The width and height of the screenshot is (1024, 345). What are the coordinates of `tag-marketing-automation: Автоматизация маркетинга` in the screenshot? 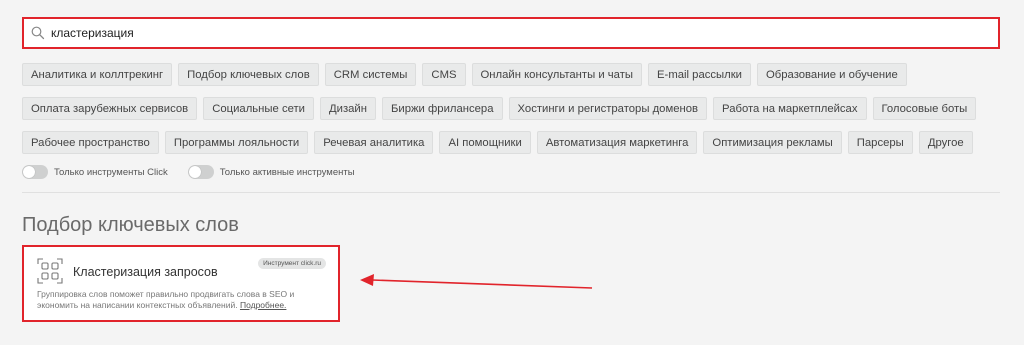 It's located at (617, 142).